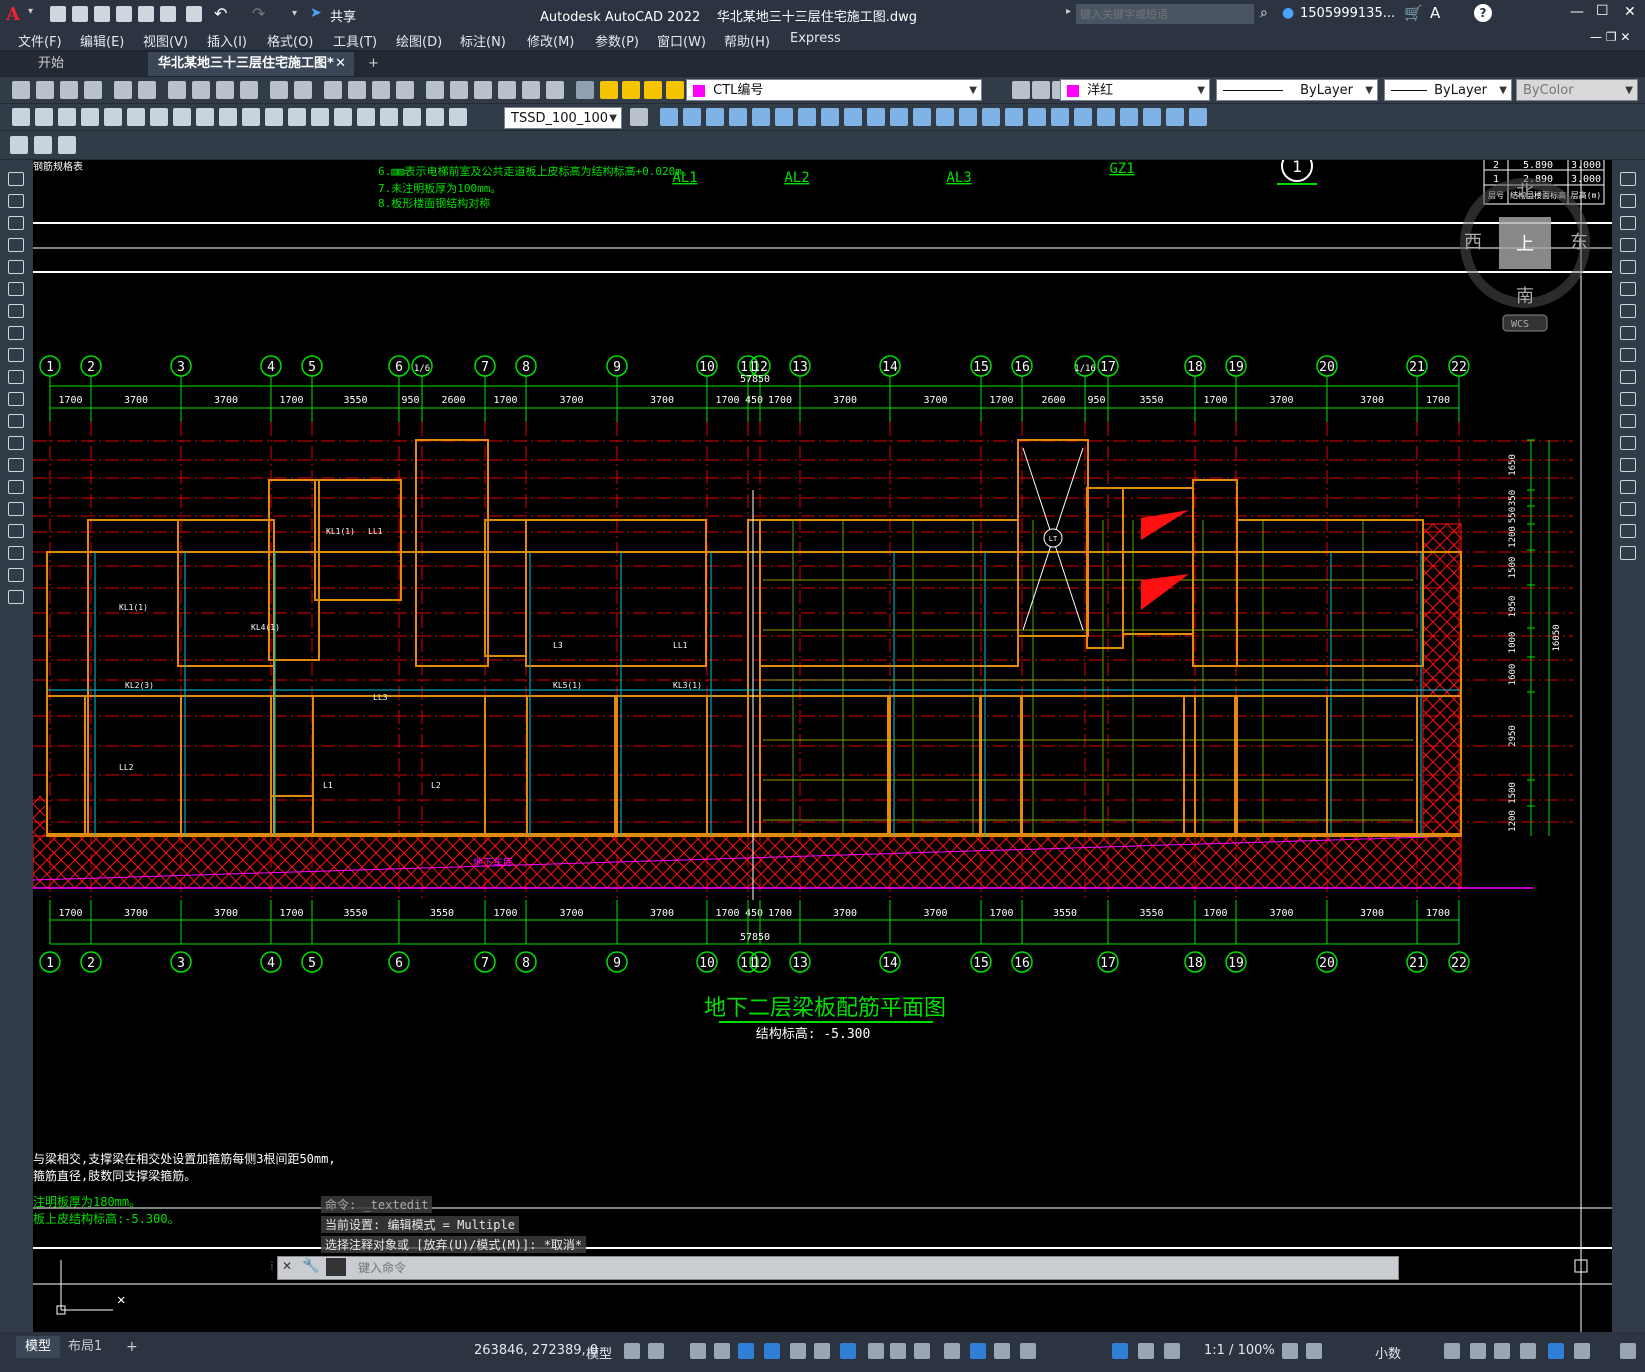  What do you see at coordinates (333, 90) in the screenshot?
I see `pan-icon` at bounding box center [333, 90].